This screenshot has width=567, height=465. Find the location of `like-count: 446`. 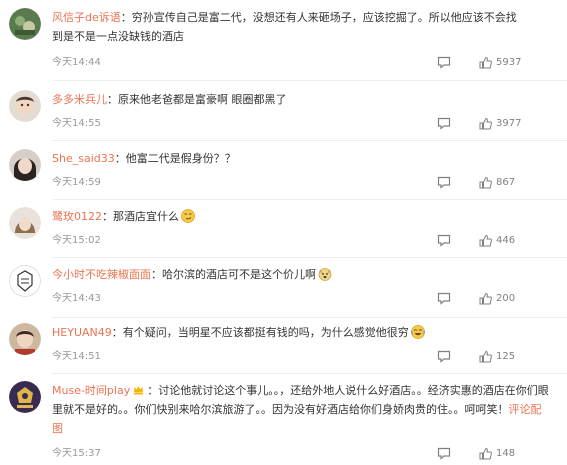

like-count: 446 is located at coordinates (506, 240).